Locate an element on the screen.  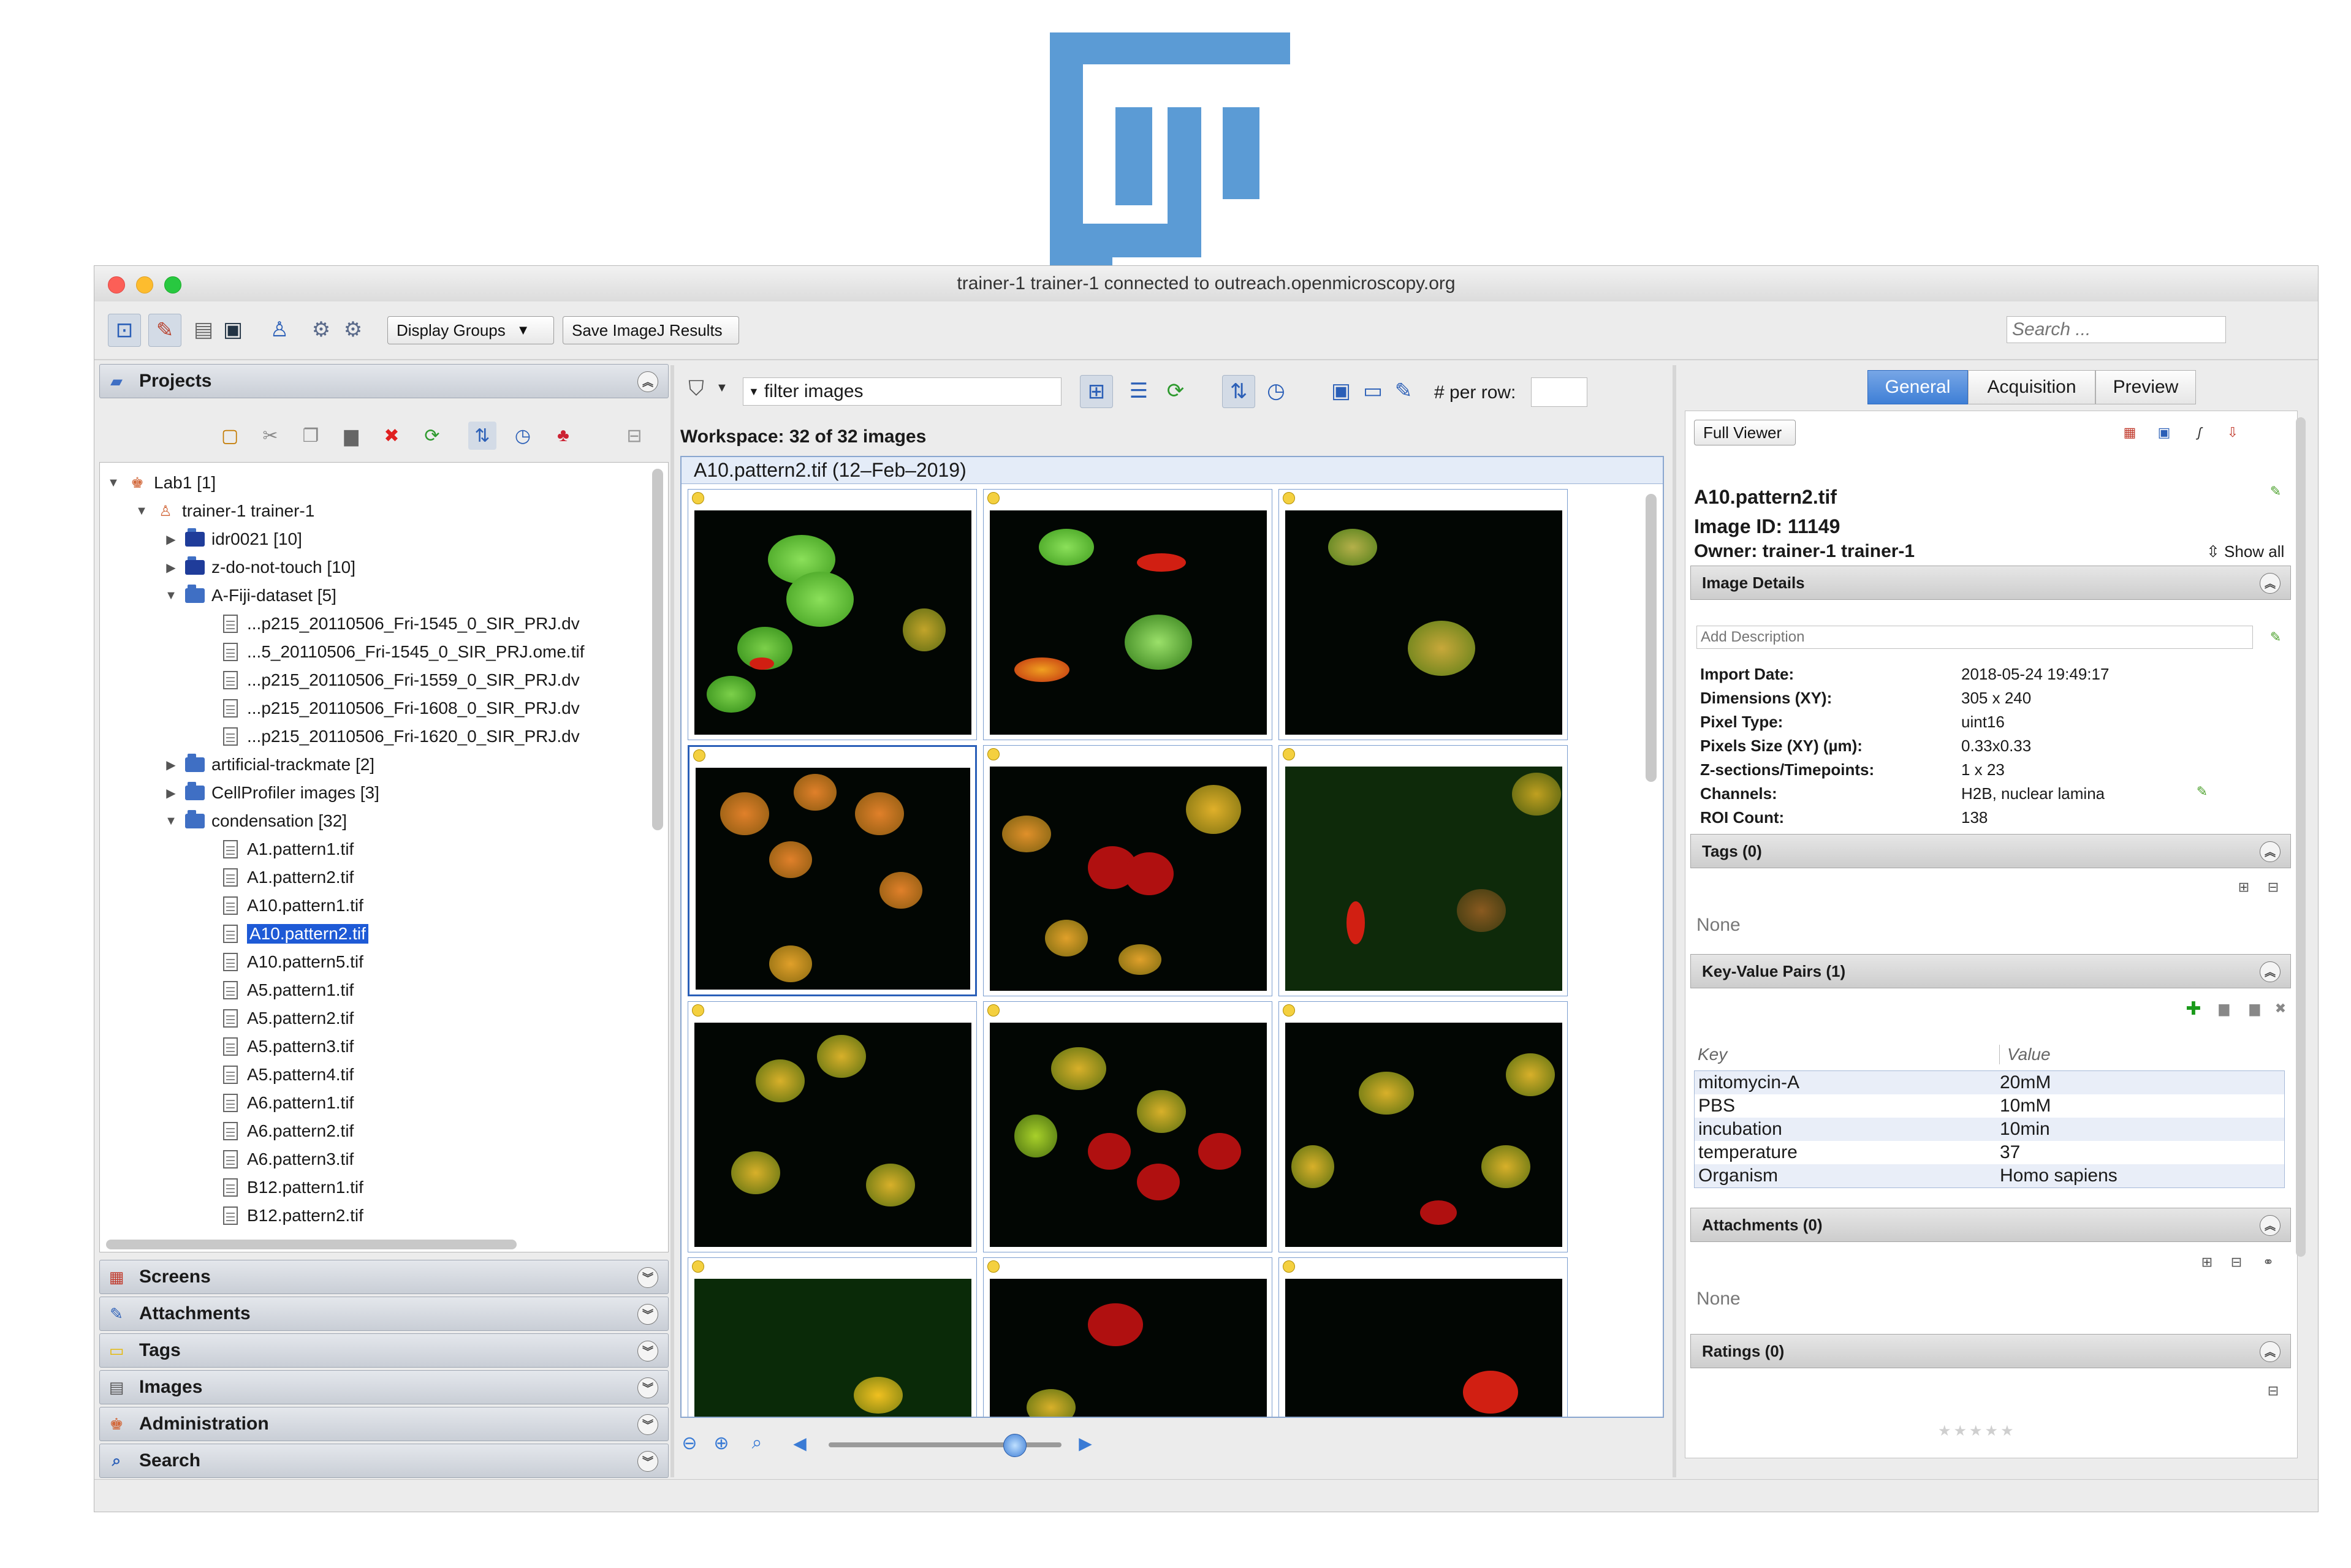
search-input is located at coordinates (2116, 329).